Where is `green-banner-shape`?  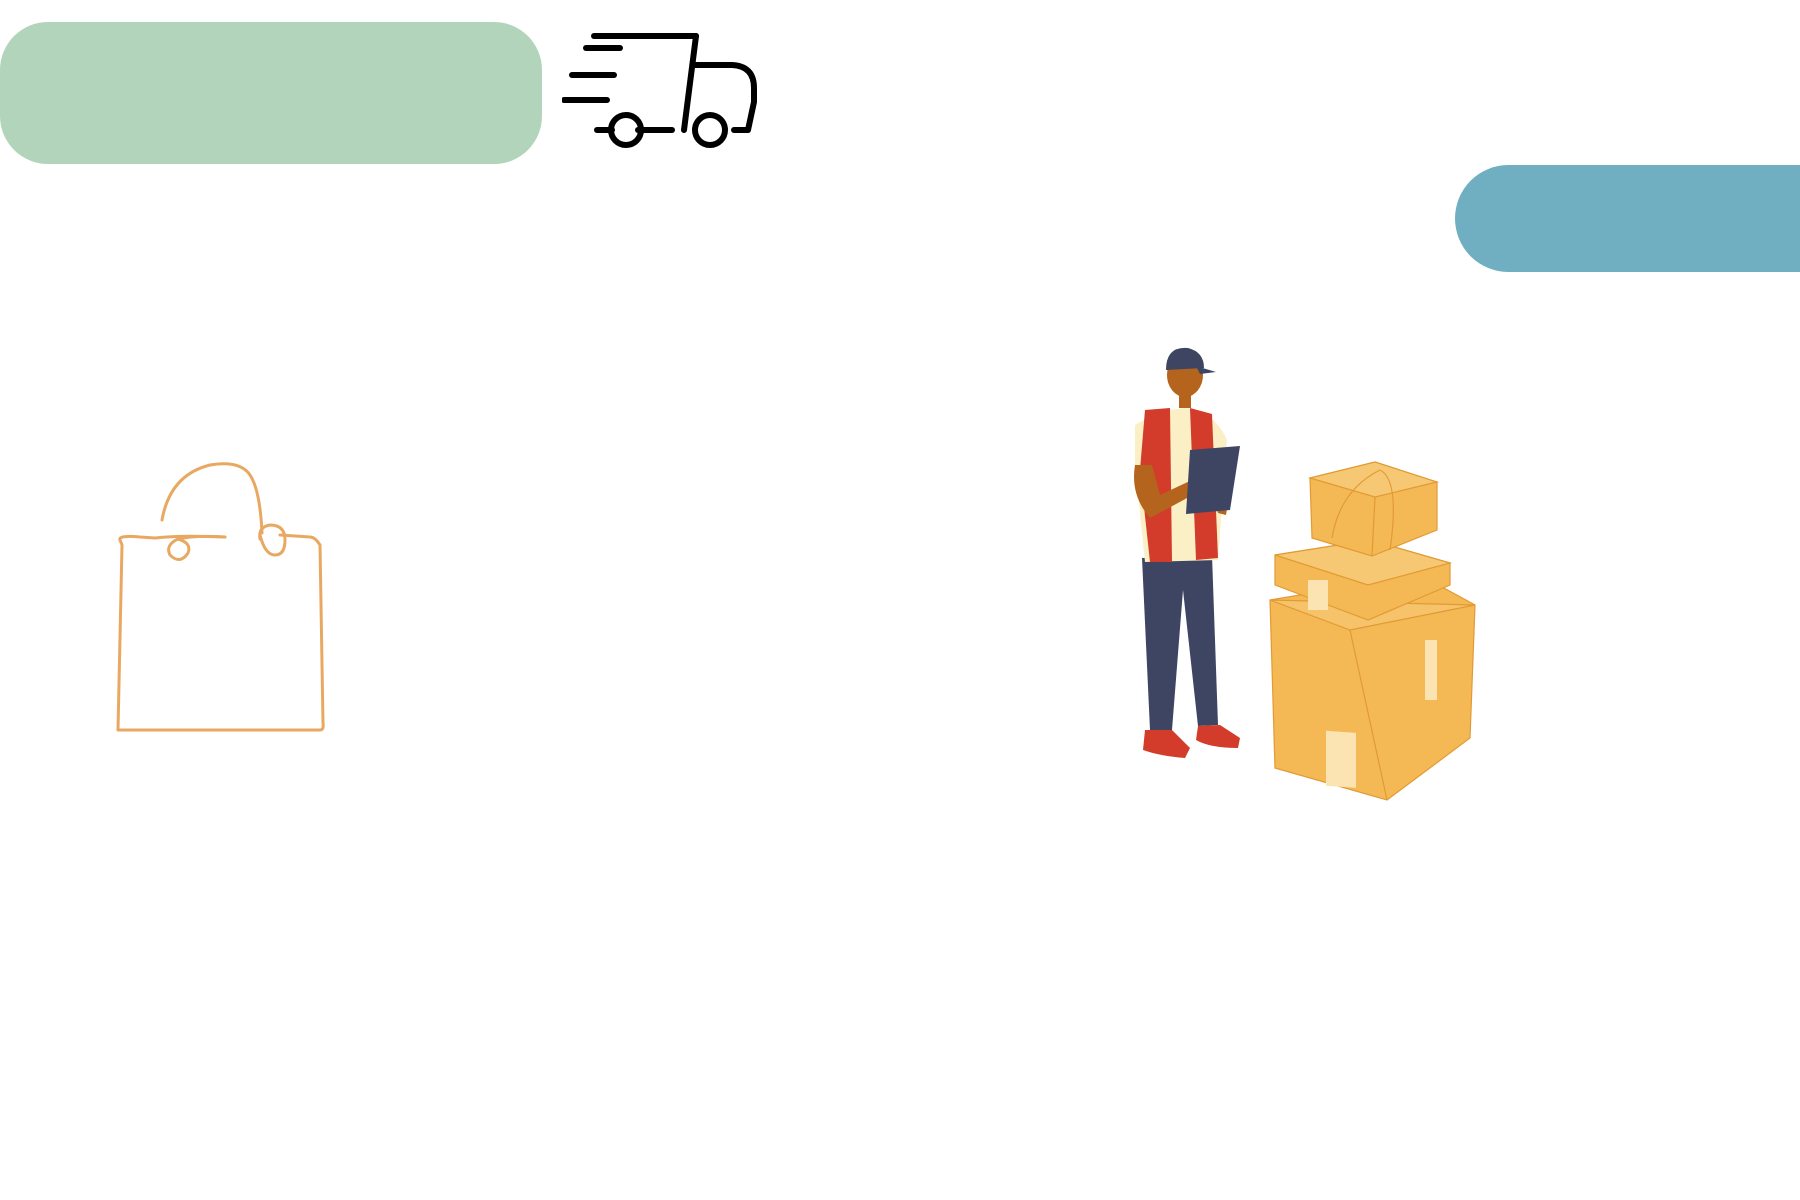 green-banner-shape is located at coordinates (271, 93).